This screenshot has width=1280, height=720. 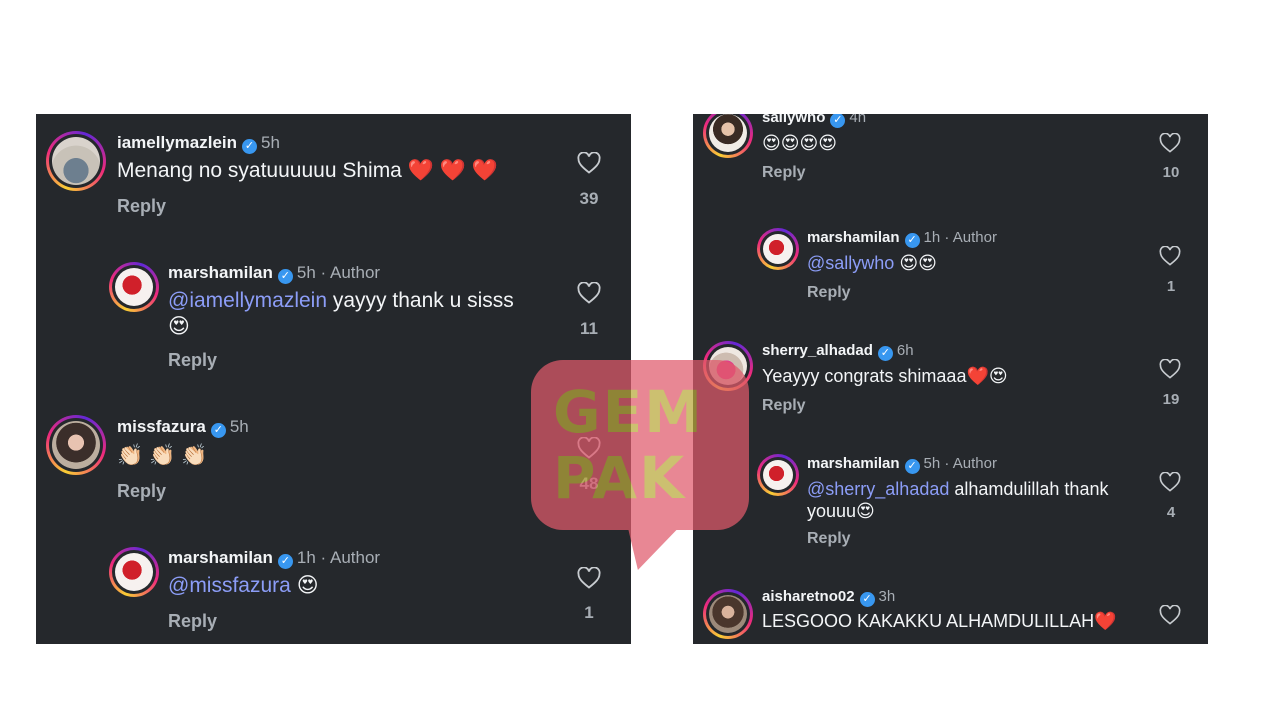 What do you see at coordinates (808, 596) in the screenshot?
I see `username: aisharetno02` at bounding box center [808, 596].